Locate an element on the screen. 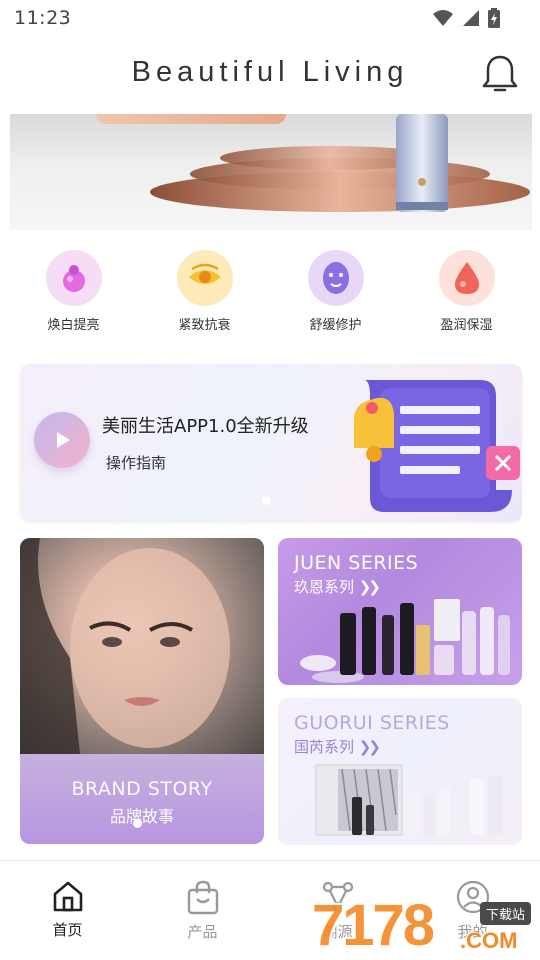 The width and height of the screenshot is (540, 960). app-header: Beautiful Living is located at coordinates (270, 75).